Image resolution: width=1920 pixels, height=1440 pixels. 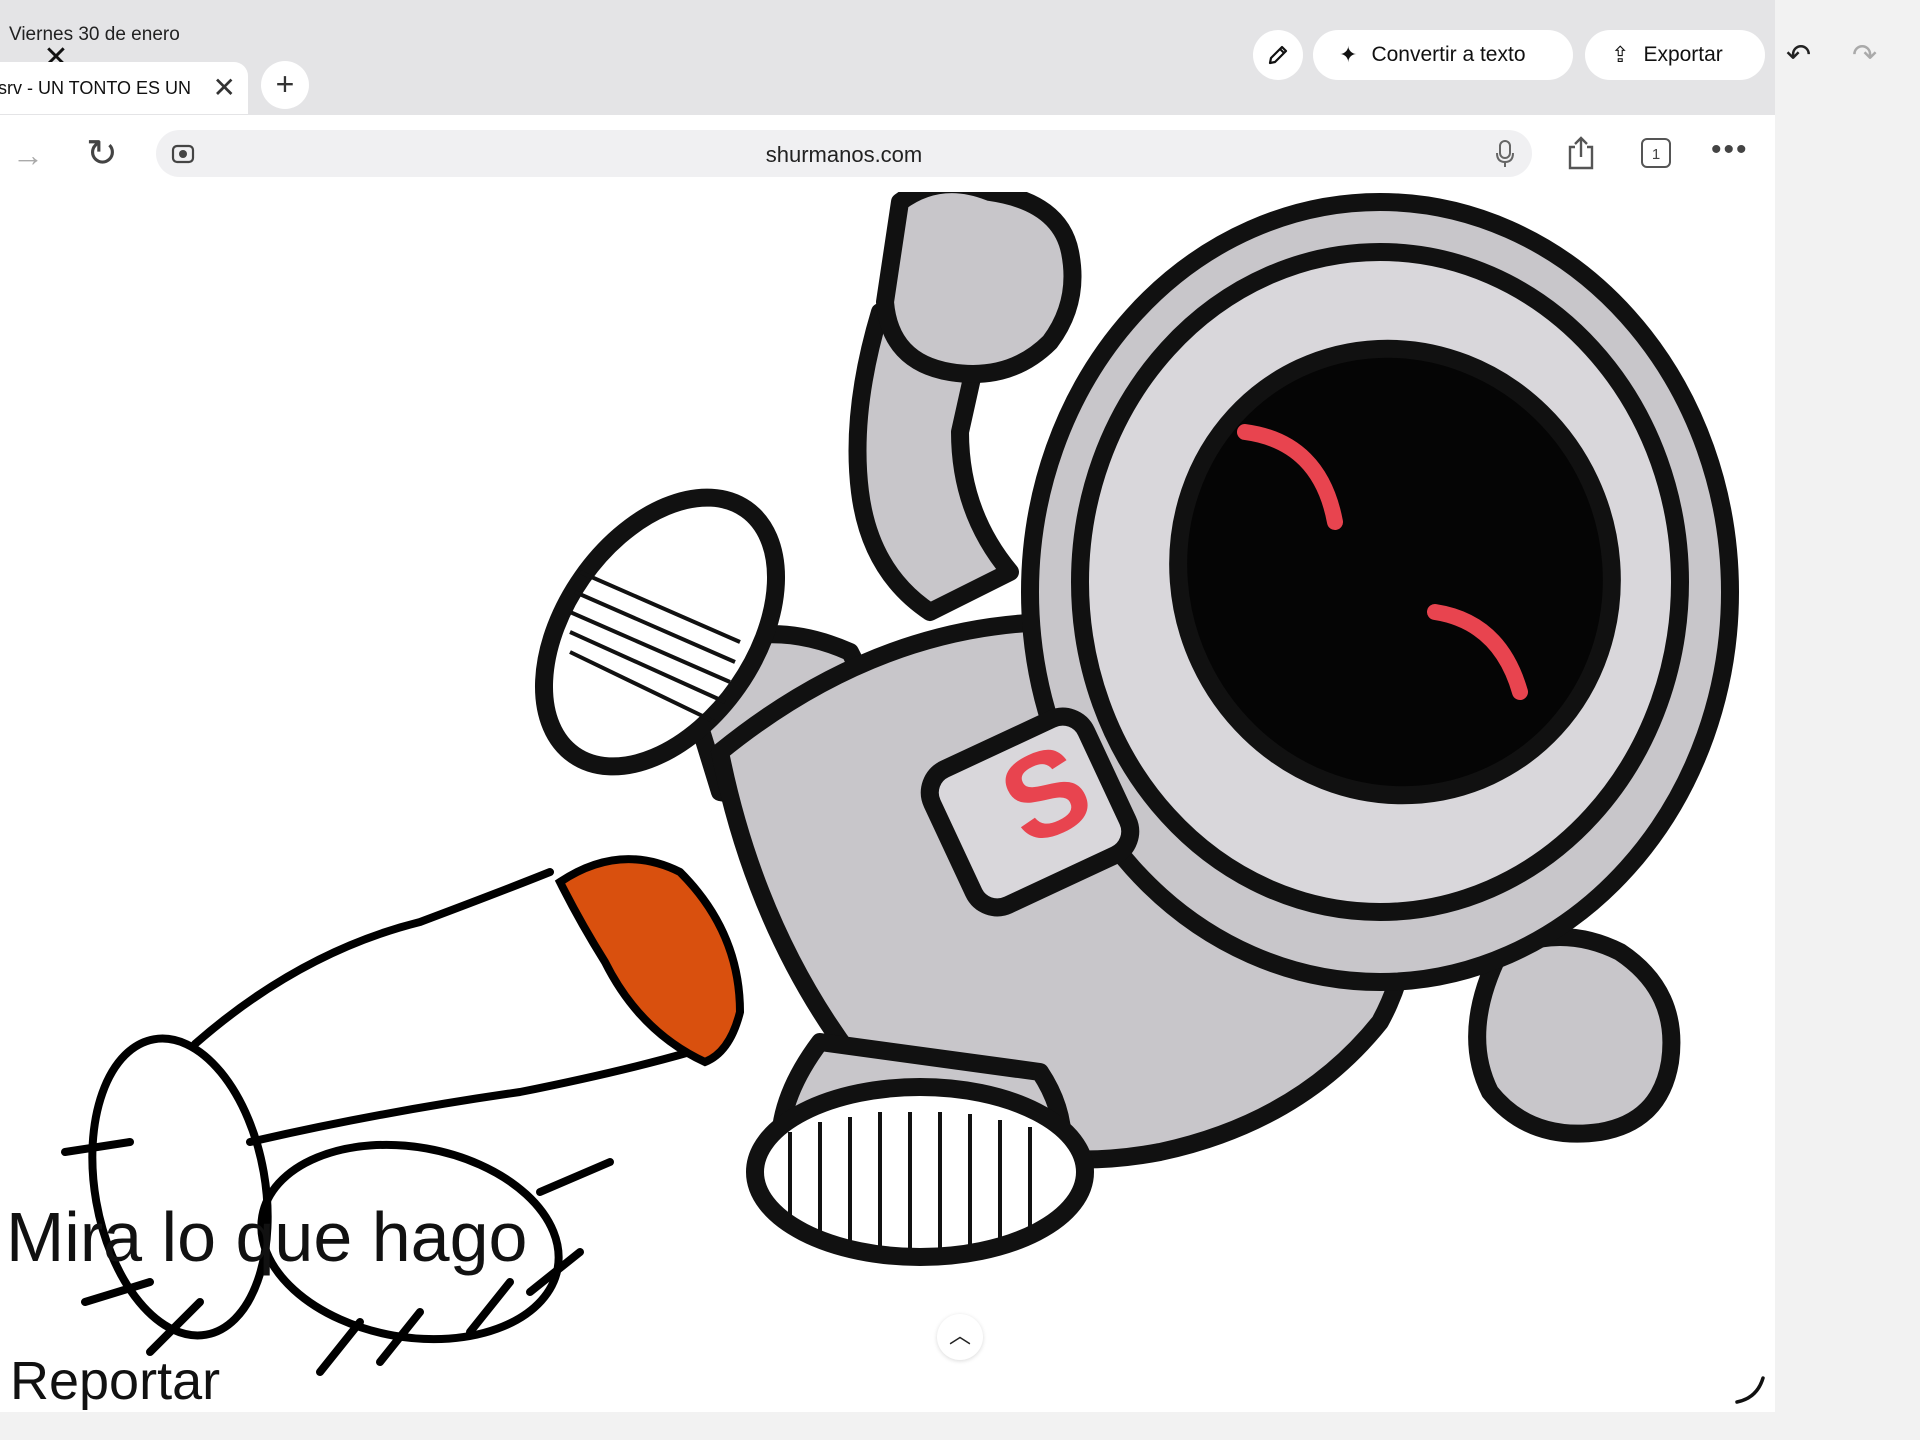 What do you see at coordinates (1581, 153) in the screenshot?
I see `share-icon` at bounding box center [1581, 153].